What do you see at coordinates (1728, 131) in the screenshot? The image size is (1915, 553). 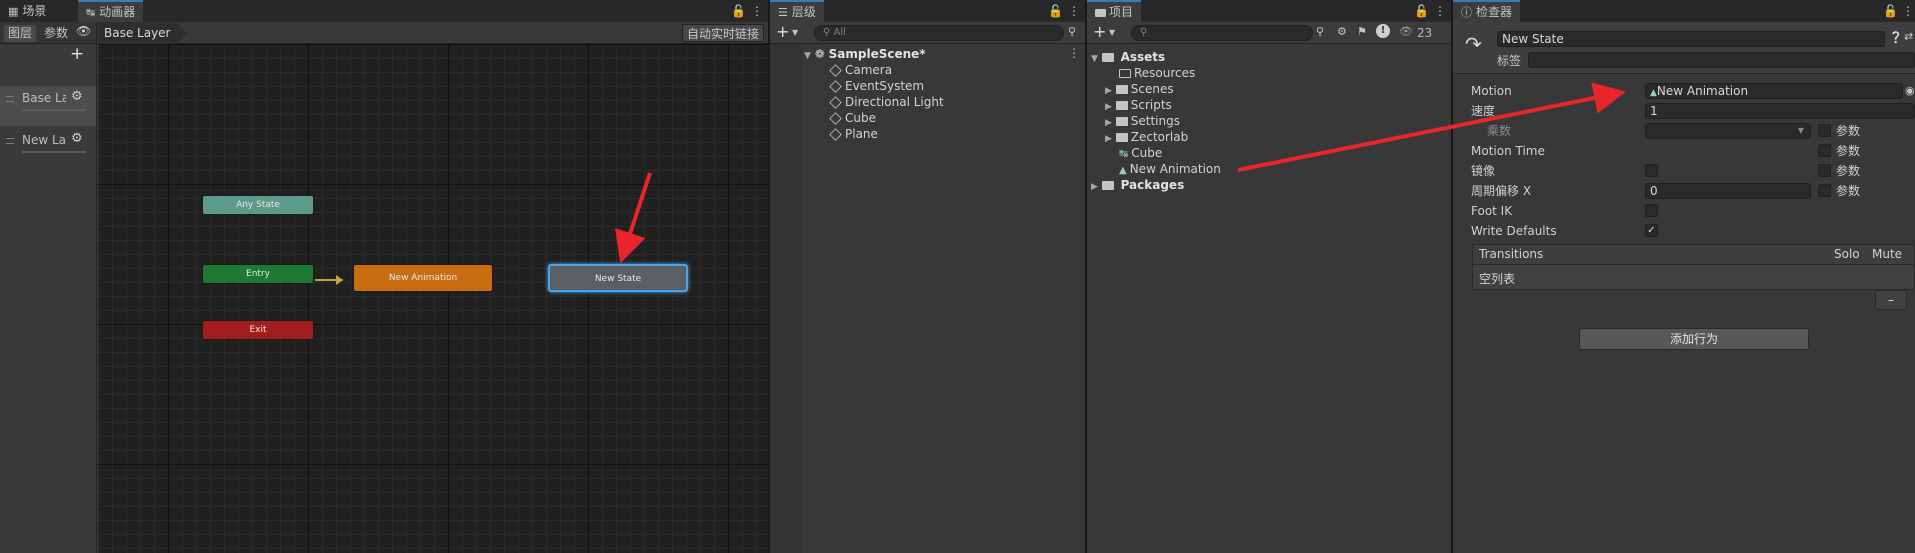 I see `multiplier-dropdown: ▼` at bounding box center [1728, 131].